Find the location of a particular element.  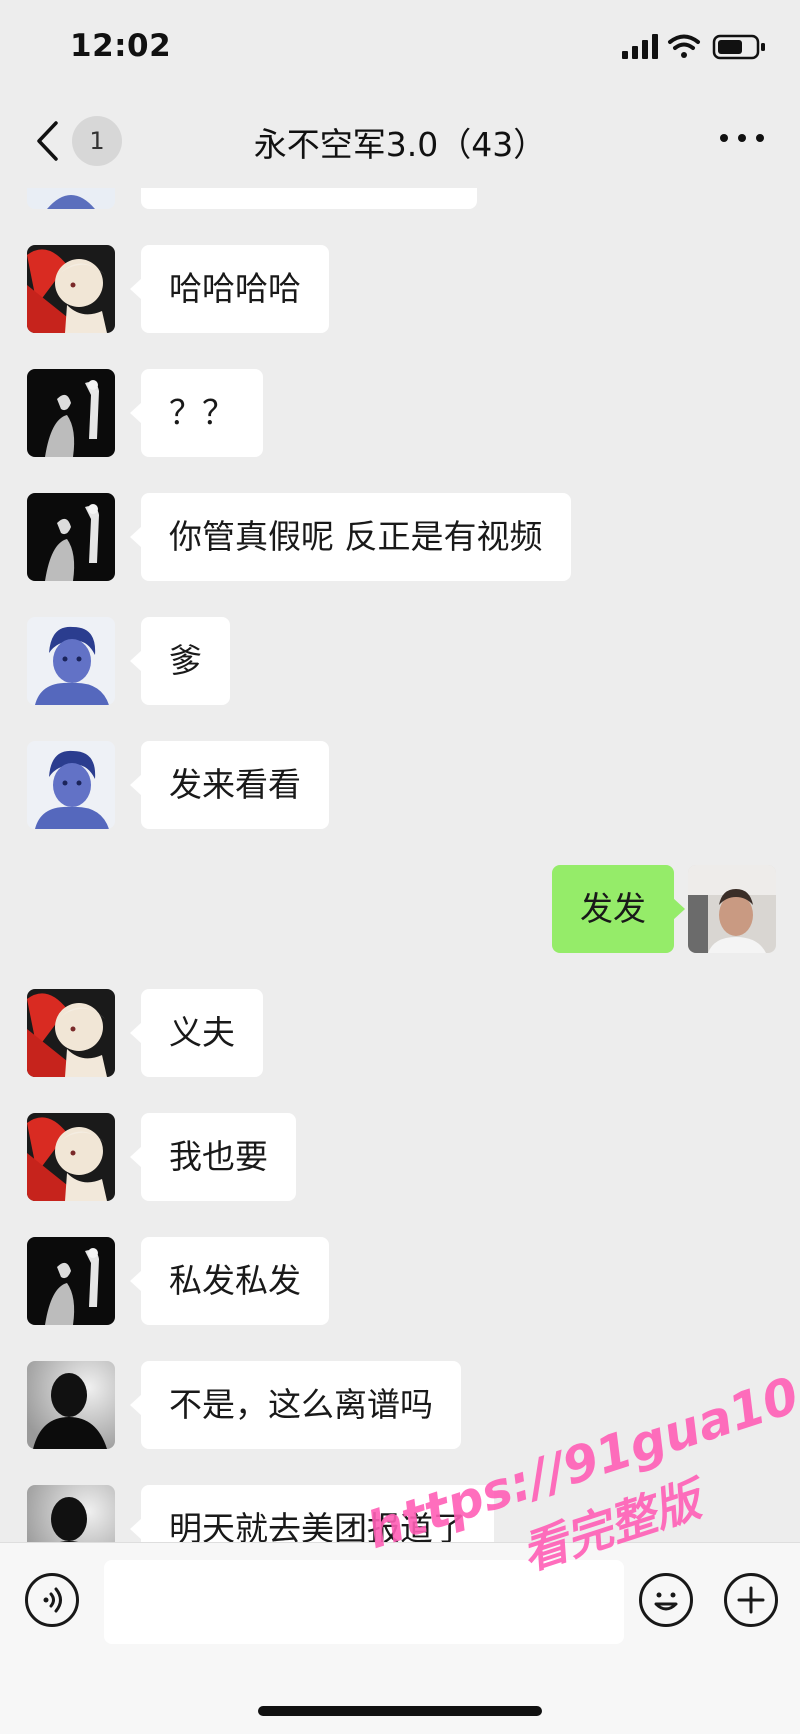

chat-header: 1 永不空军3.0（43） is located at coordinates (400, 140).